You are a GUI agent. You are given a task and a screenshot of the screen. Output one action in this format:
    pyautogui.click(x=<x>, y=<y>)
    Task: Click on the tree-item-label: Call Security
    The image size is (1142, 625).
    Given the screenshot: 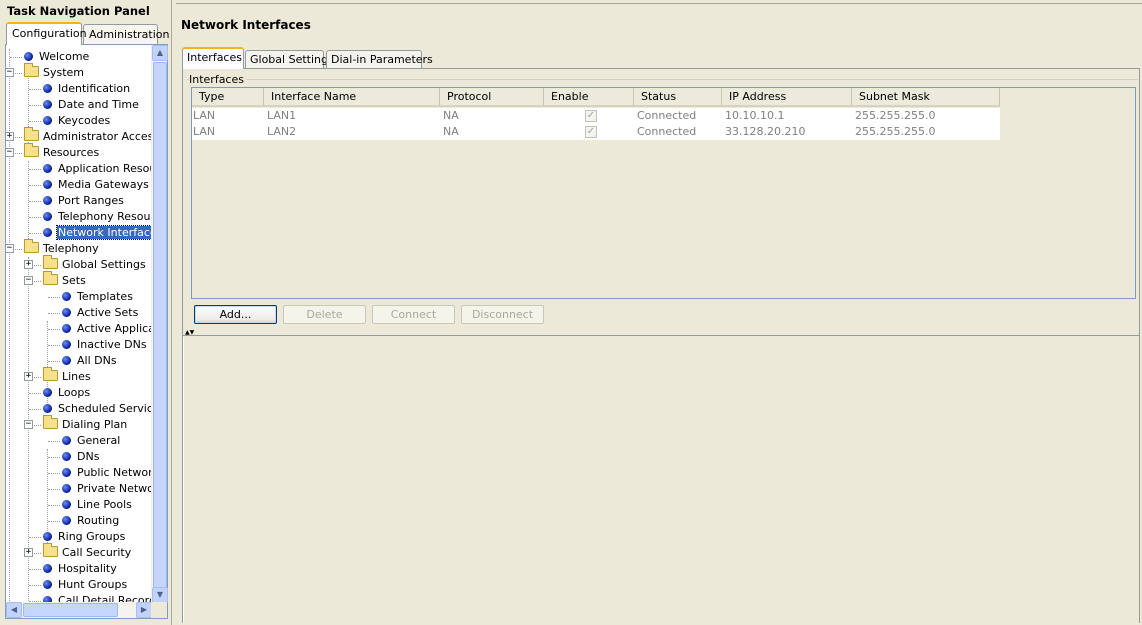 What is the action you would take?
    pyautogui.click(x=97, y=552)
    